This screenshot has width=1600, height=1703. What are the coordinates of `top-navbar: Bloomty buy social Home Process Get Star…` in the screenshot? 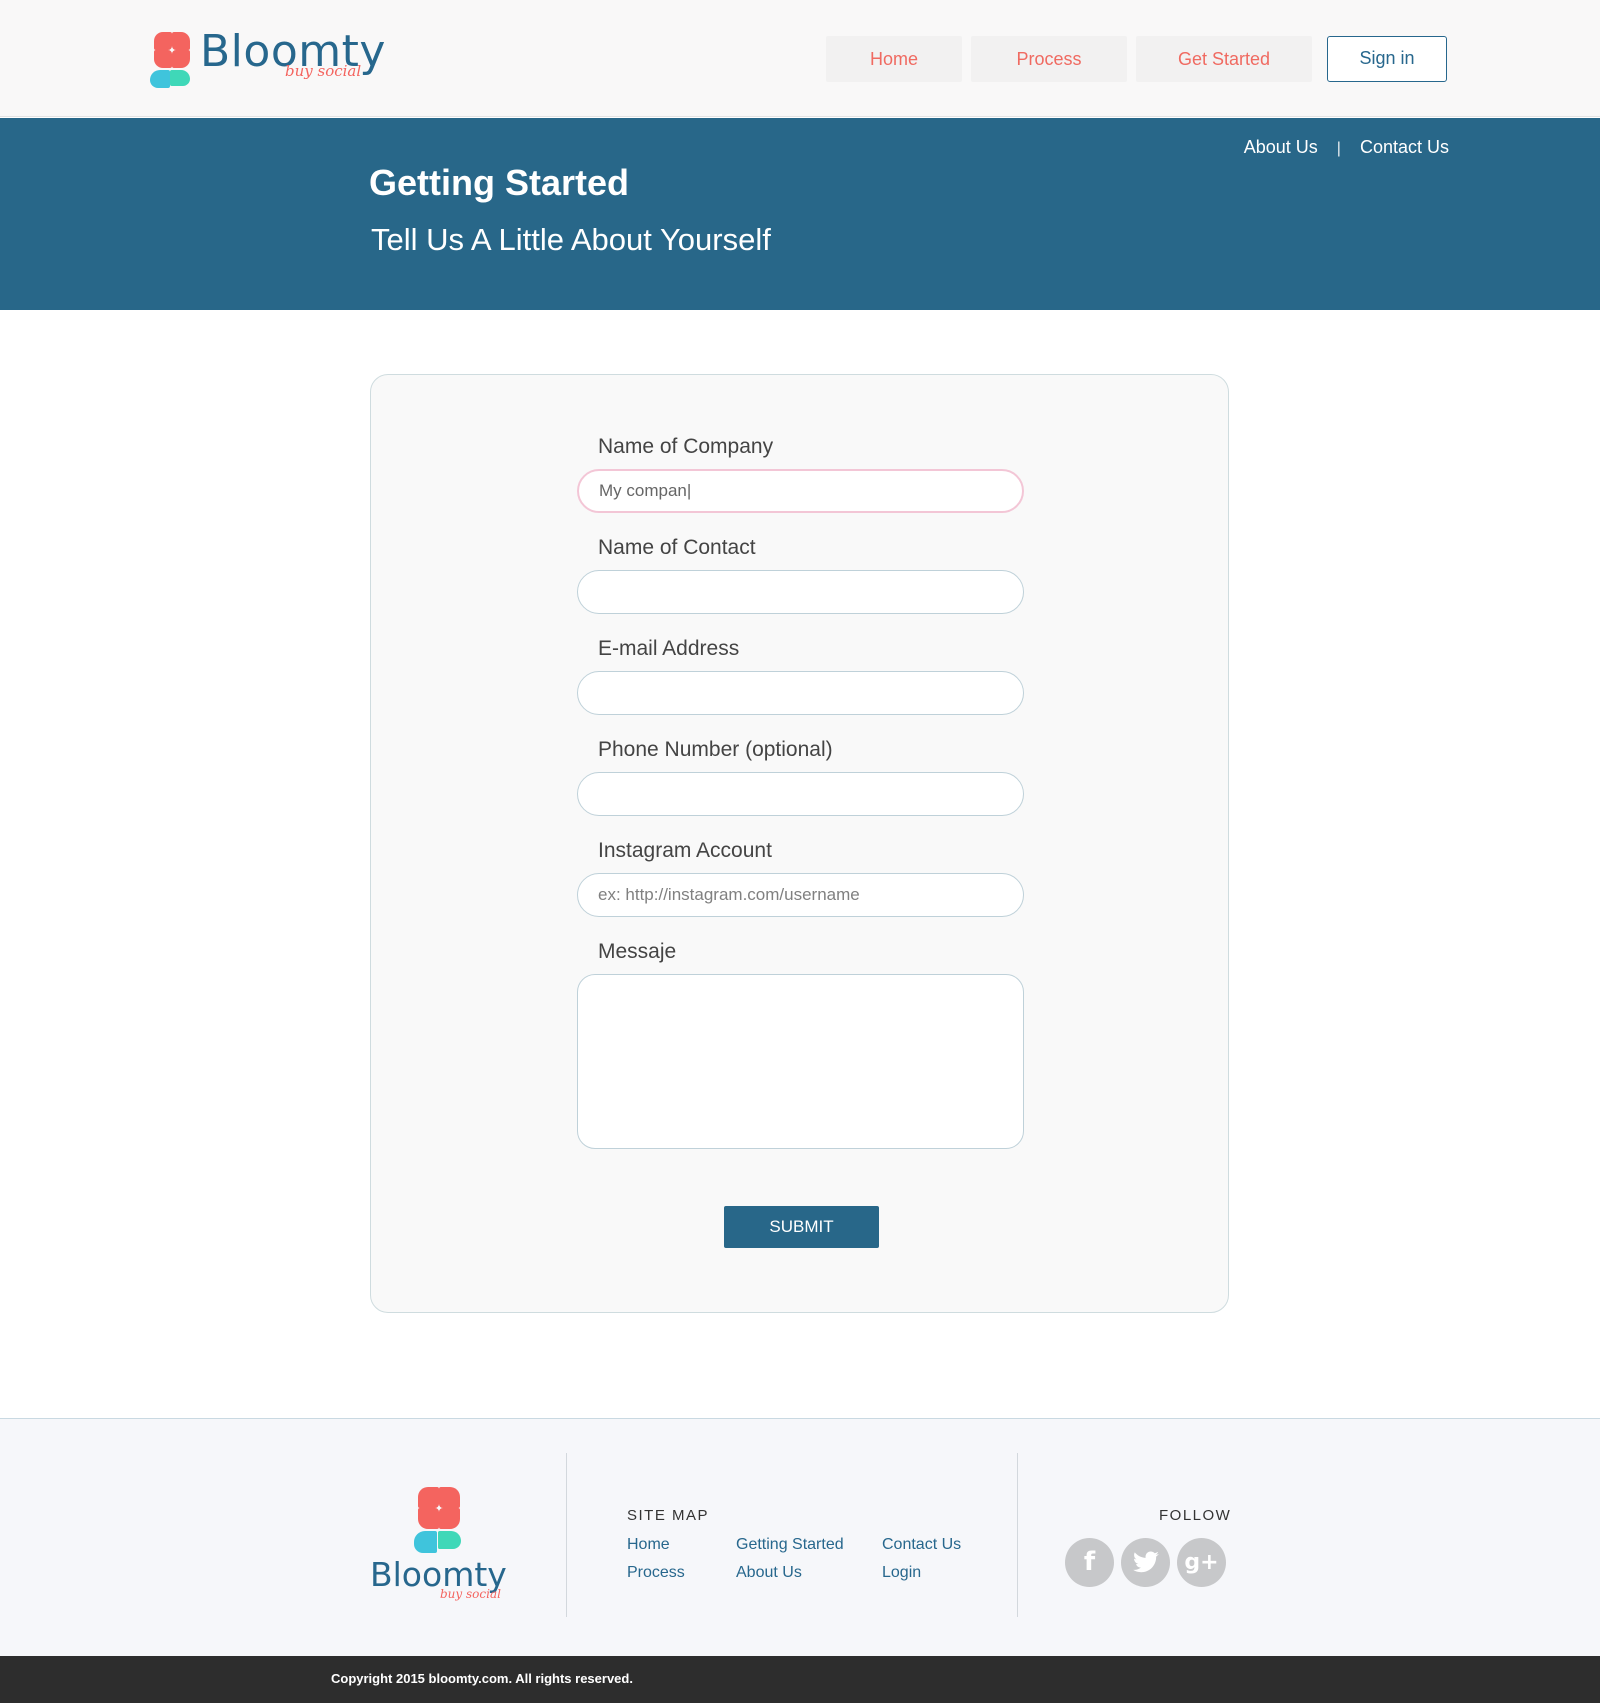 It's located at (800, 58).